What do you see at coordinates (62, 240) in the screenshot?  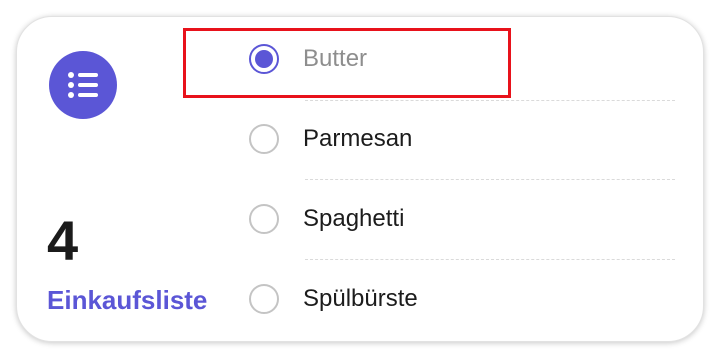 I see `item-count: 4` at bounding box center [62, 240].